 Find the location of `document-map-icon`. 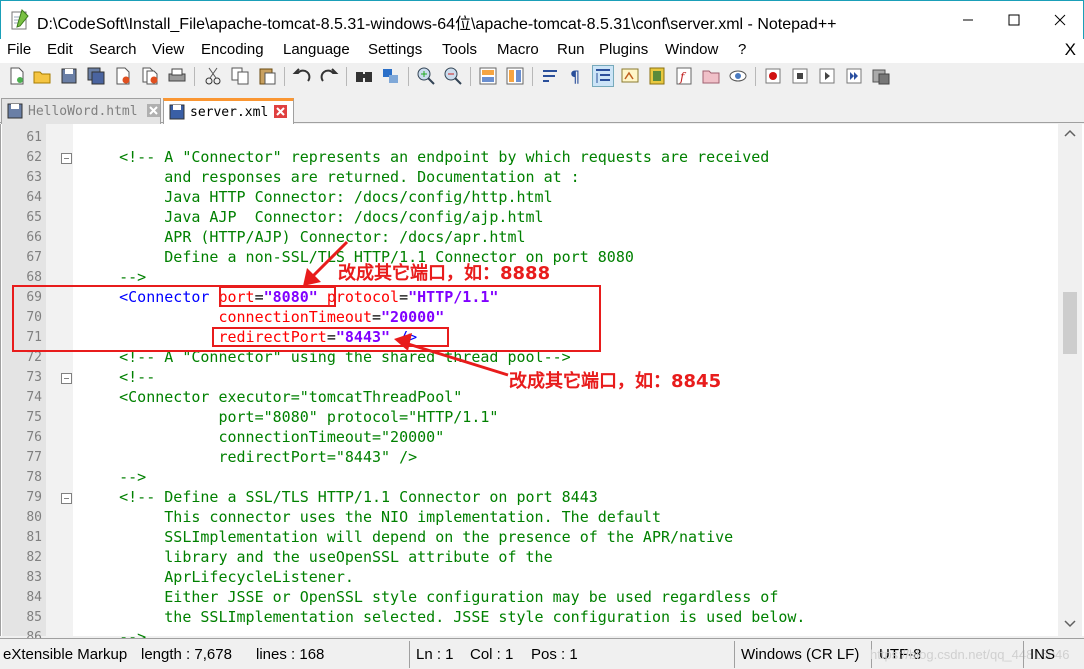

document-map-icon is located at coordinates (657, 76).